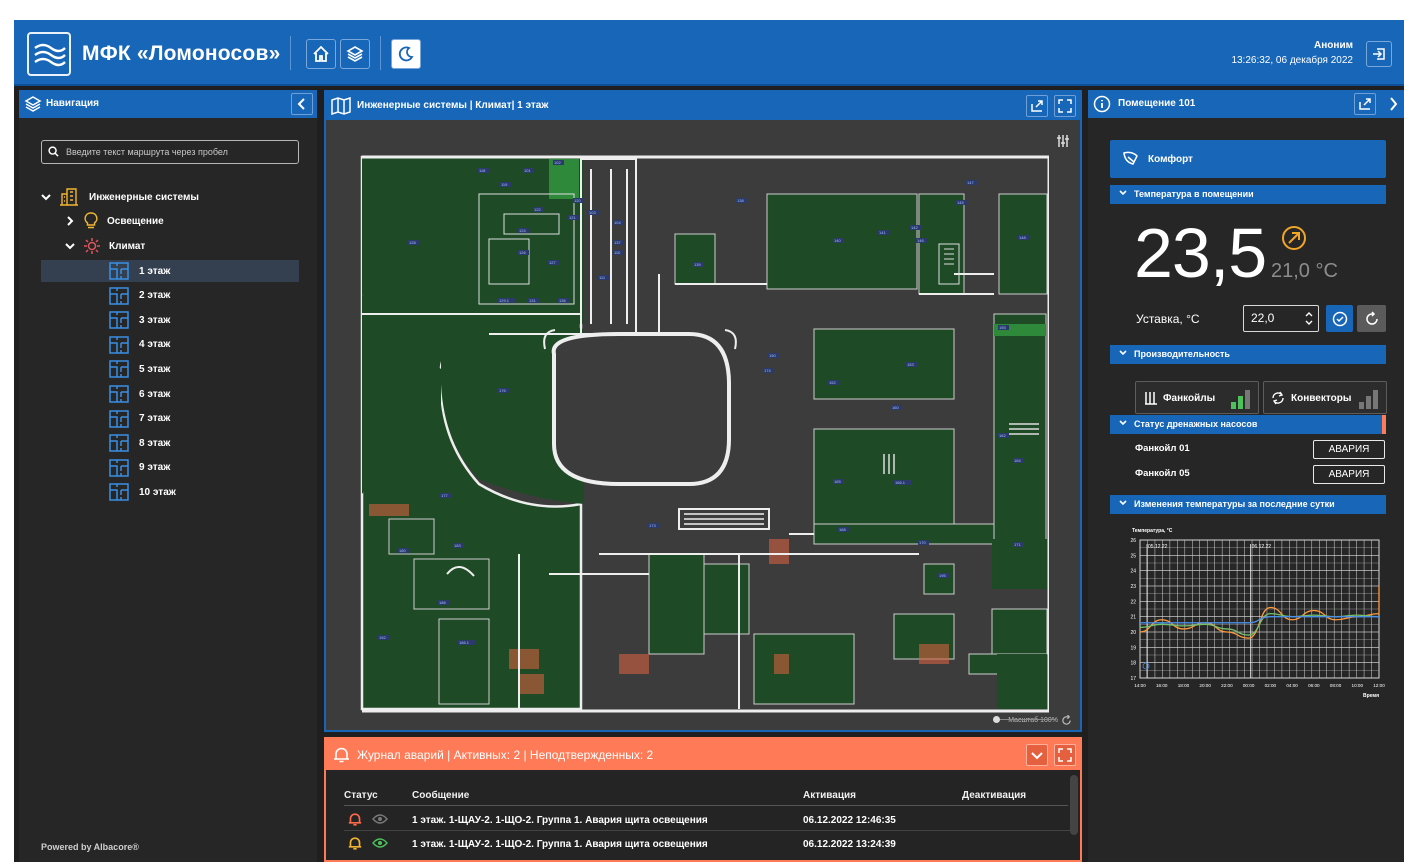  What do you see at coordinates (1197, 397) in the screenshot?
I see `fancoils-button: Фанкойлы` at bounding box center [1197, 397].